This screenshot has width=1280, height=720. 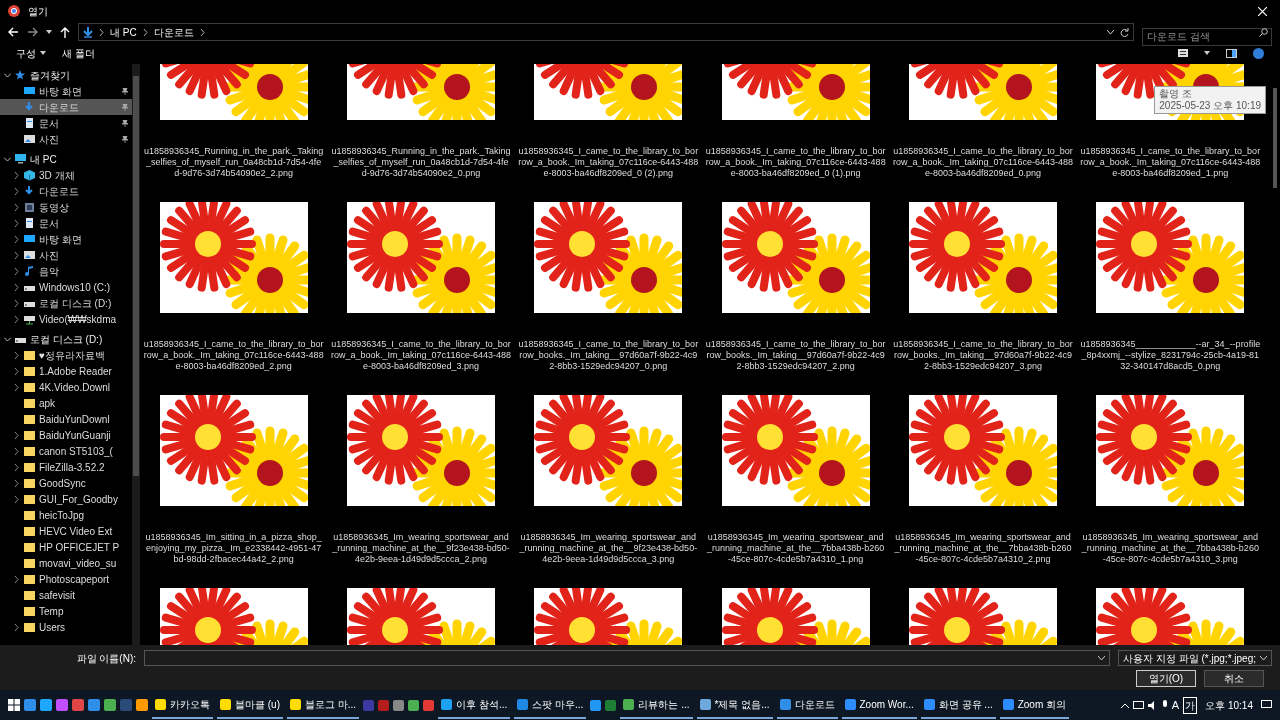 I want to click on file-name: u1858936345_Im_sitting_in_a_pizza_shop_enjoying_my_pizza._Im_e2338442-4951-47bd-98dd-2fbacec44a42_2.png, so click(x=233, y=548).